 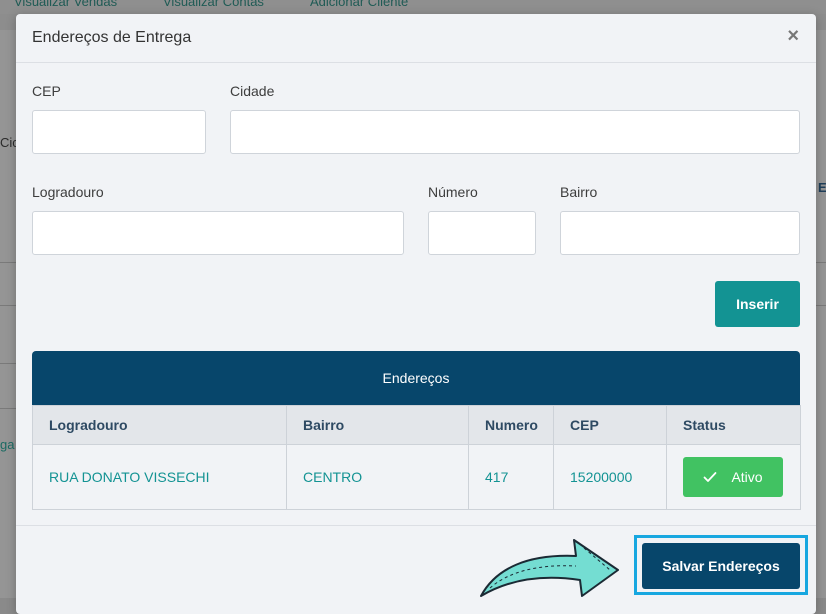 What do you see at coordinates (793, 36) in the screenshot?
I see `close-icon: ×` at bounding box center [793, 36].